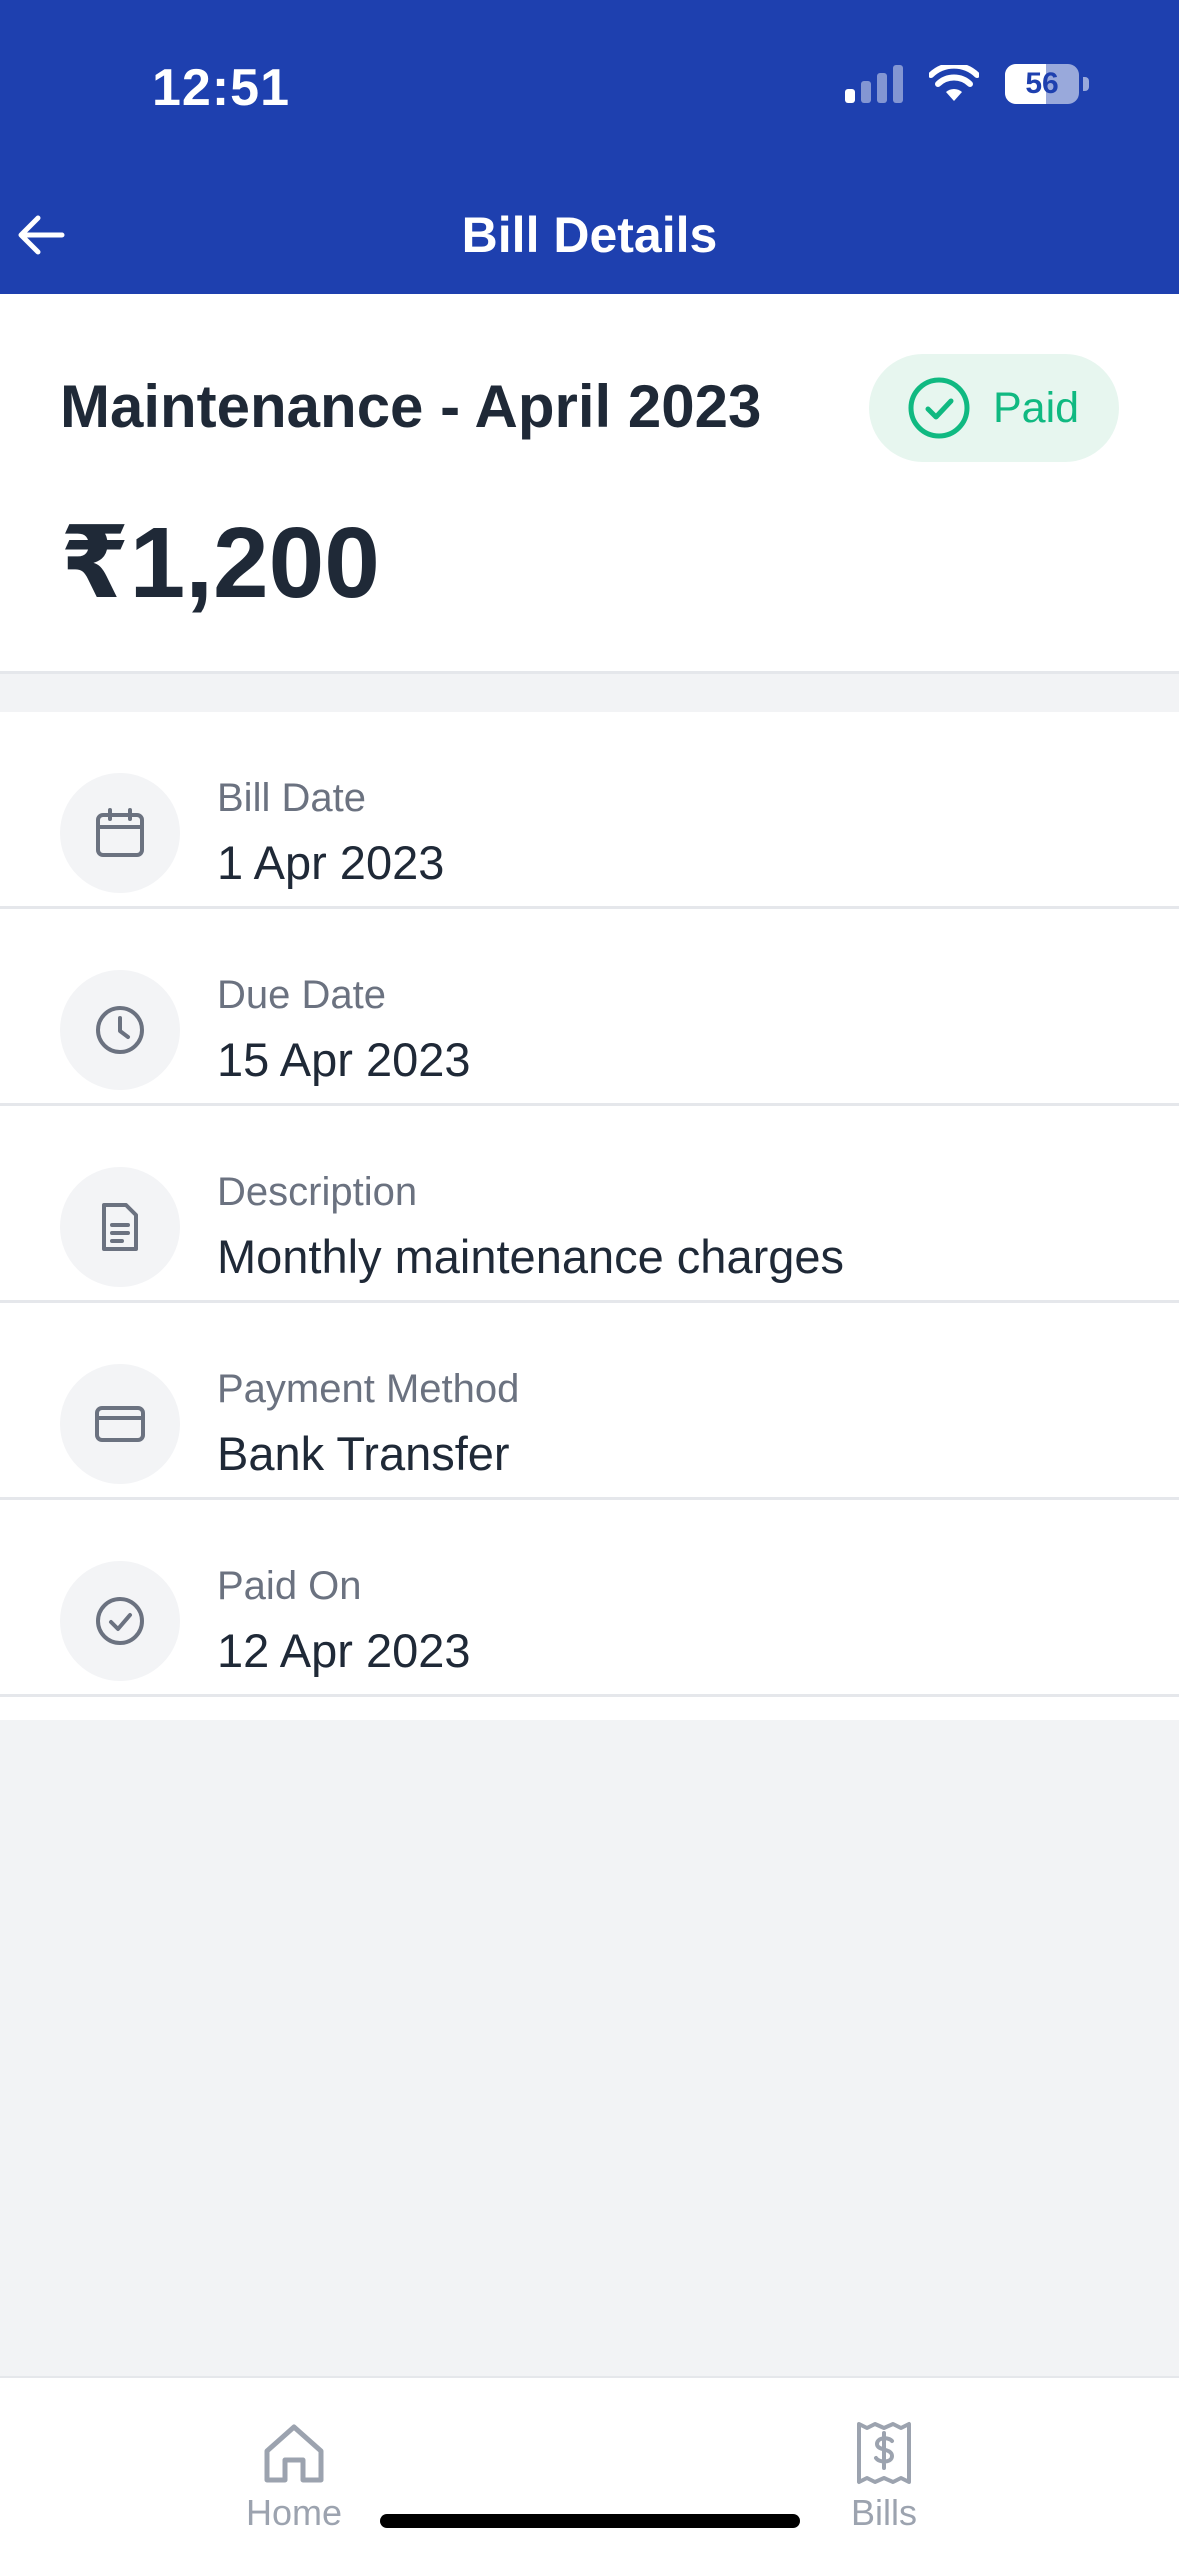 The width and height of the screenshot is (1179, 2556). Describe the element at coordinates (344, 1650) in the screenshot. I see `detail-value: 12 Apr 2023` at that location.